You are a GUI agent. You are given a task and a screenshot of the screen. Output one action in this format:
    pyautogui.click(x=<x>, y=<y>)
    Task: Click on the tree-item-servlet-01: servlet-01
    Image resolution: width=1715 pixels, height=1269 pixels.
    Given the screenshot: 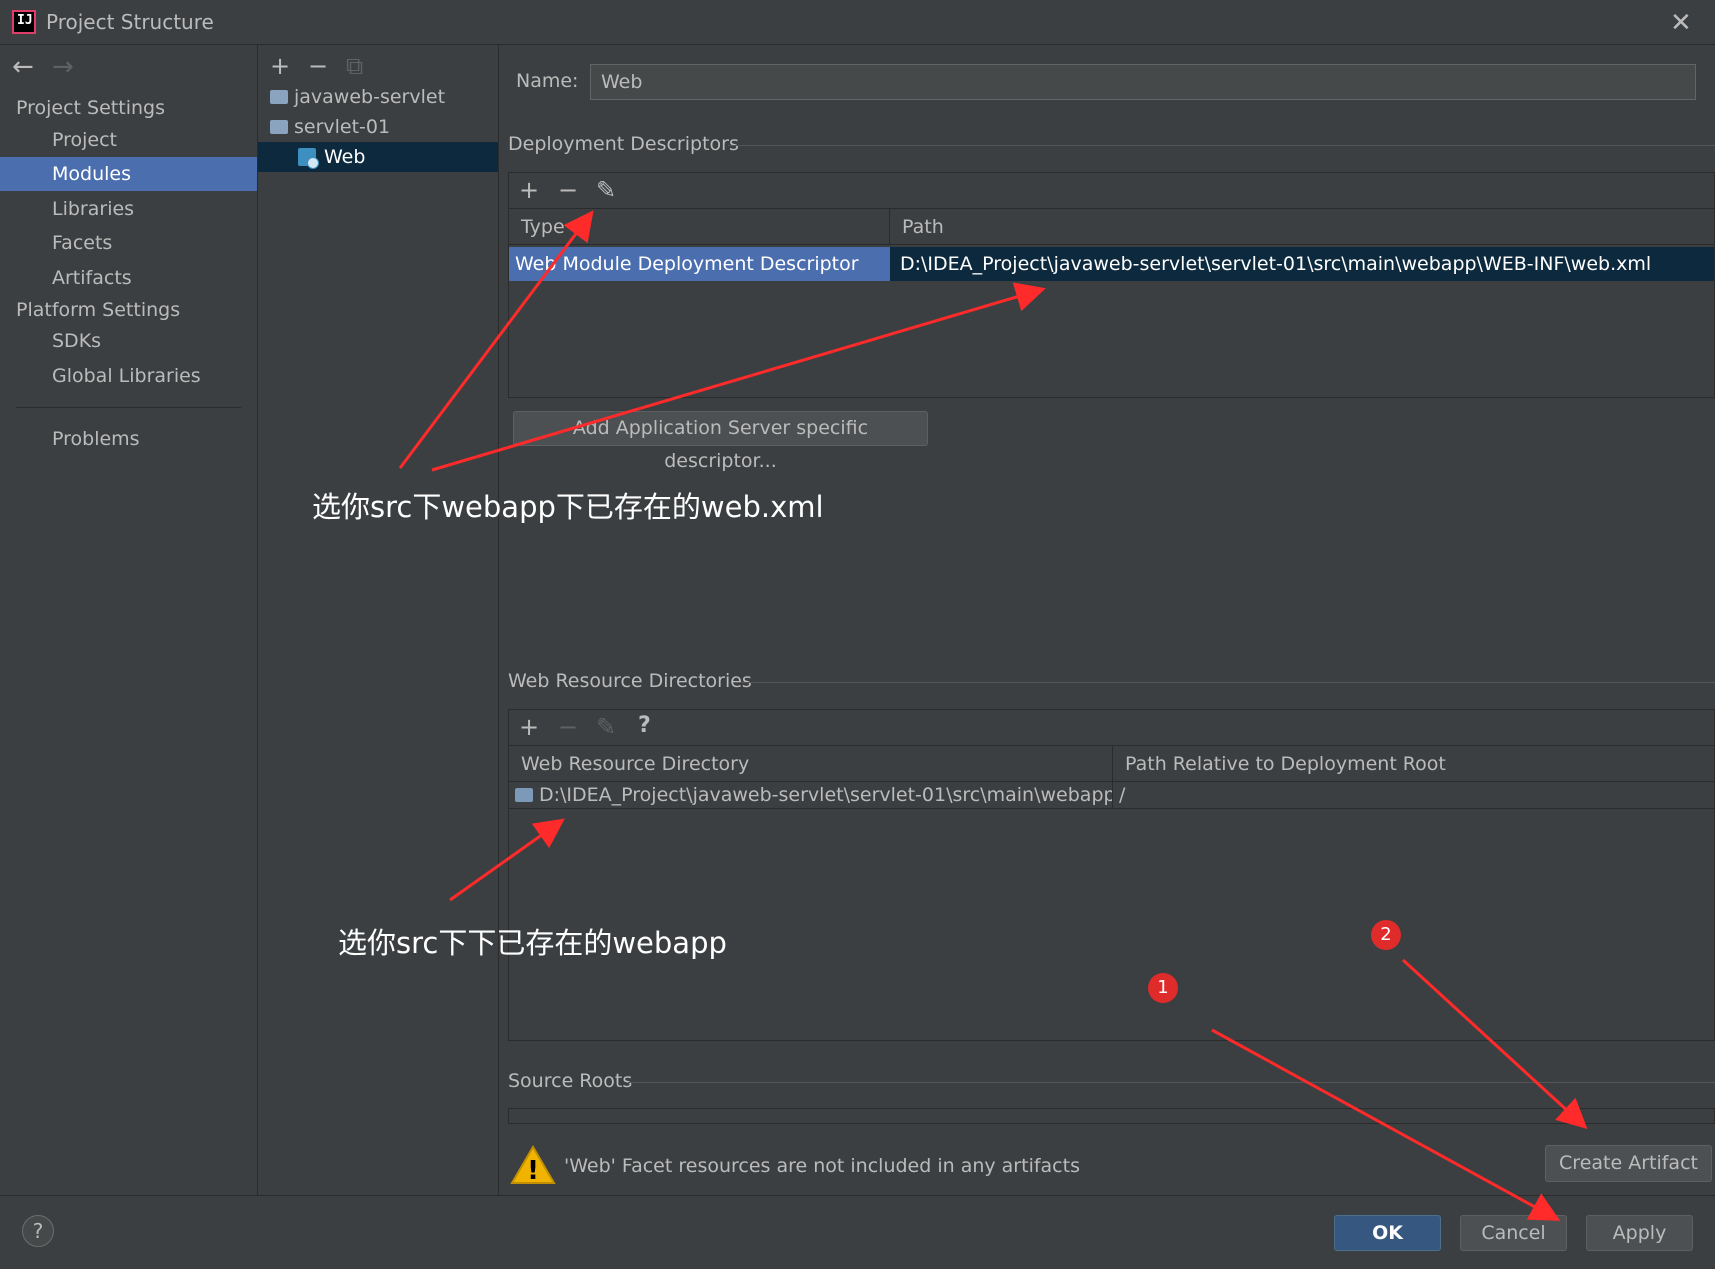 What is the action you would take?
    pyautogui.click(x=378, y=127)
    